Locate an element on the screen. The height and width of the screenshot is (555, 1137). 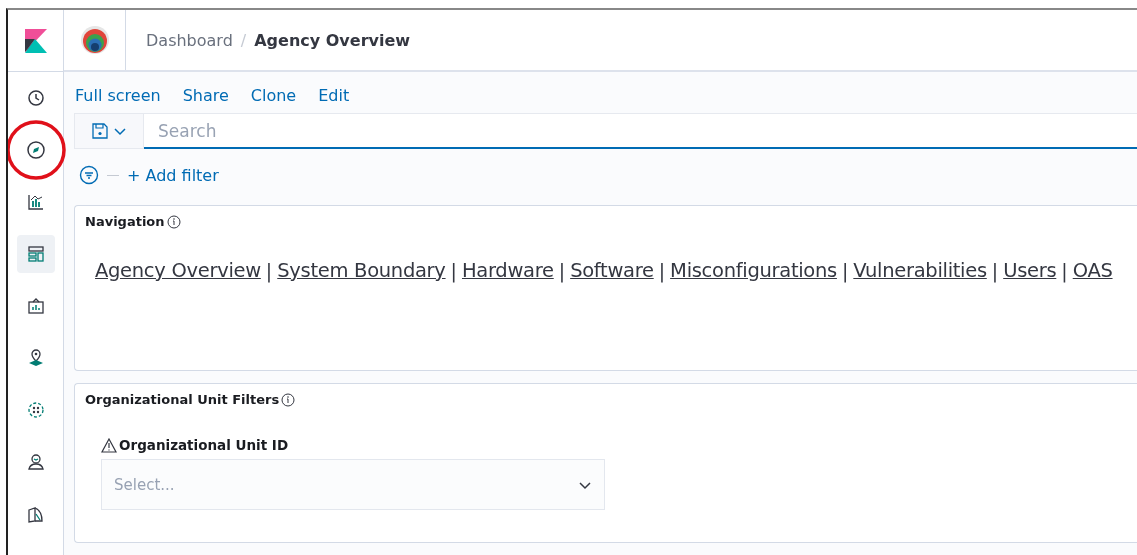
sidebar-item is located at coordinates (35, 254).